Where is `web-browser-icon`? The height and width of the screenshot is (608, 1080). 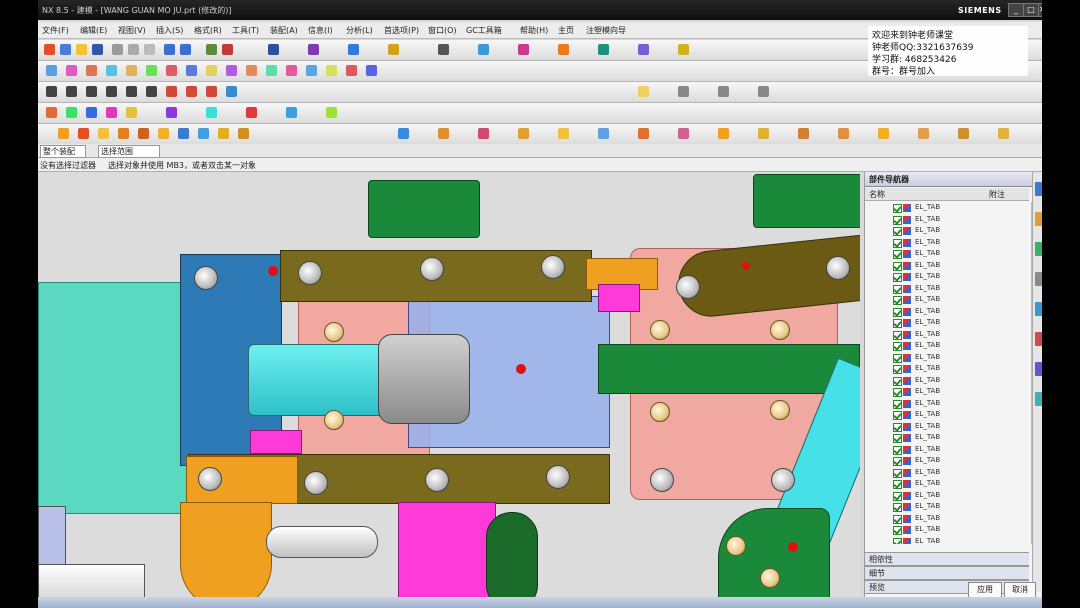
web-browser-icon is located at coordinates (1038, 309).